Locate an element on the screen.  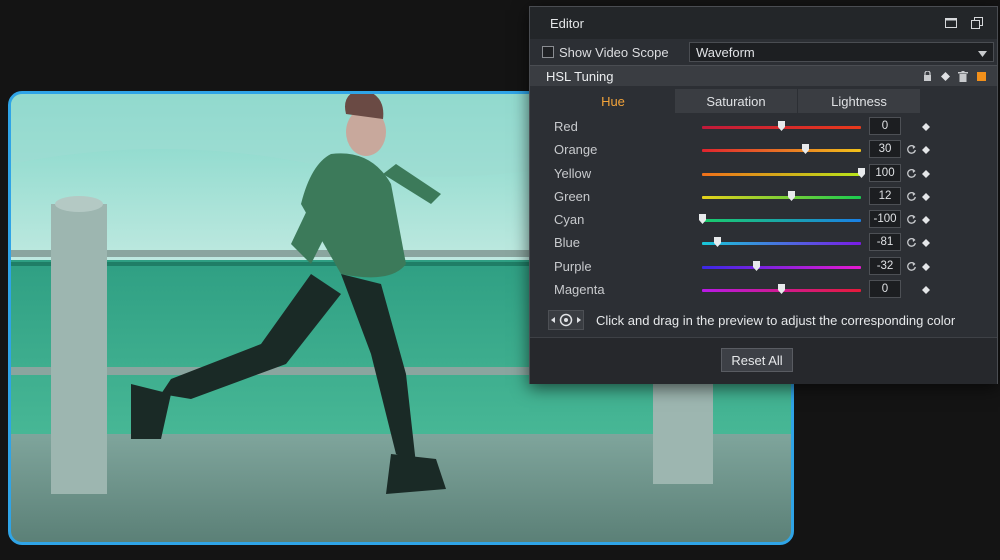
editor-titlebar: Editor is located at coordinates (763, 23).